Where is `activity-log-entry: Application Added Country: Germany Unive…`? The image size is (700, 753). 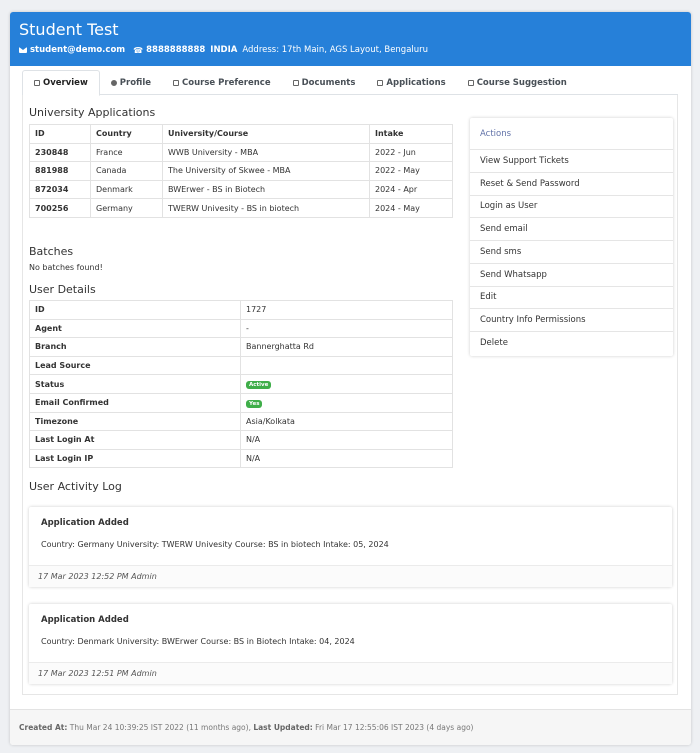 activity-log-entry: Application Added Country: Germany Unive… is located at coordinates (350, 547).